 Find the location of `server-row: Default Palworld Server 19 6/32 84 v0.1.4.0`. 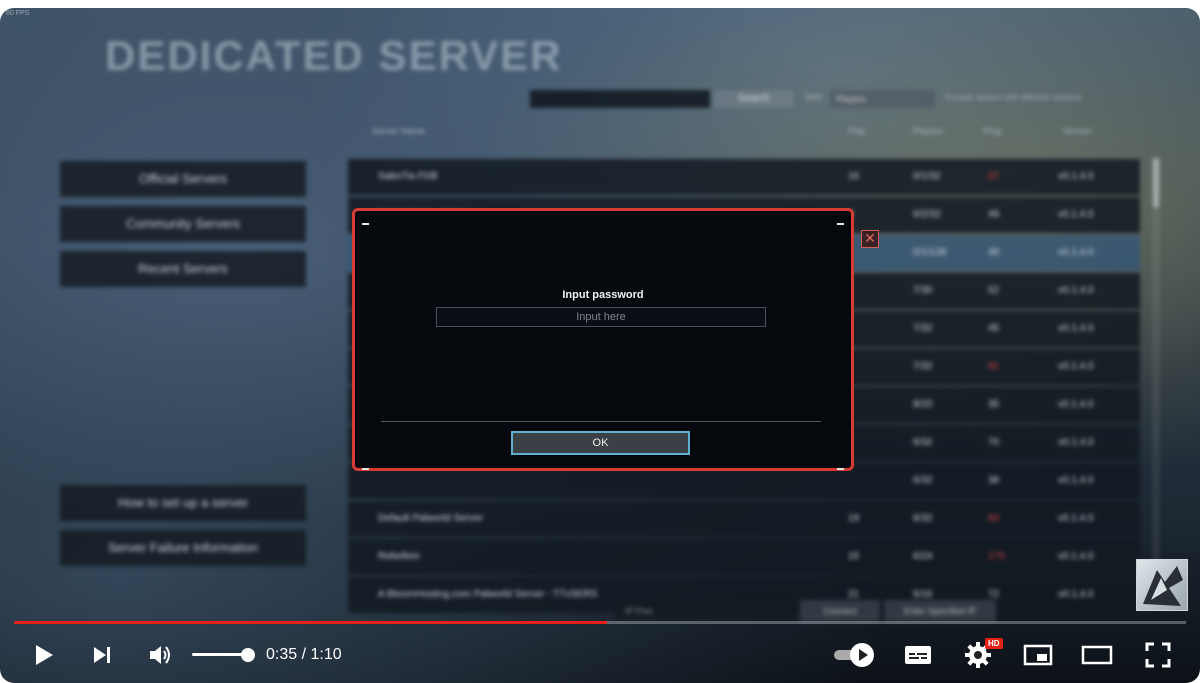

server-row: Default Palworld Server 19 6/32 84 v0.1.4.0 is located at coordinates (744, 519).